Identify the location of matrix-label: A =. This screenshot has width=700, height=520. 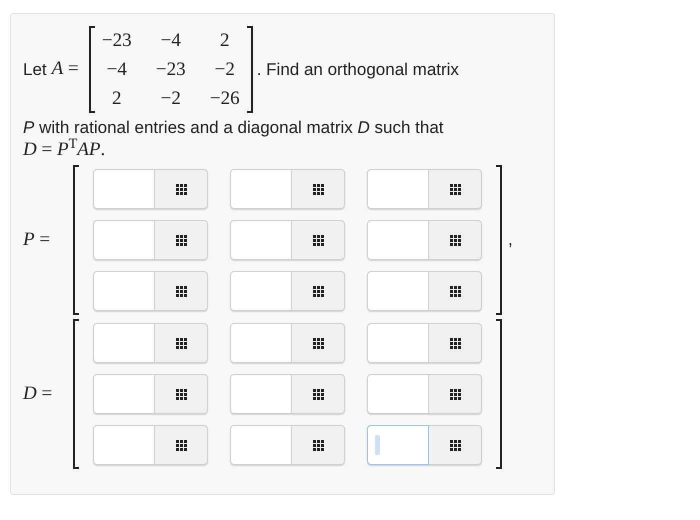
(65, 69).